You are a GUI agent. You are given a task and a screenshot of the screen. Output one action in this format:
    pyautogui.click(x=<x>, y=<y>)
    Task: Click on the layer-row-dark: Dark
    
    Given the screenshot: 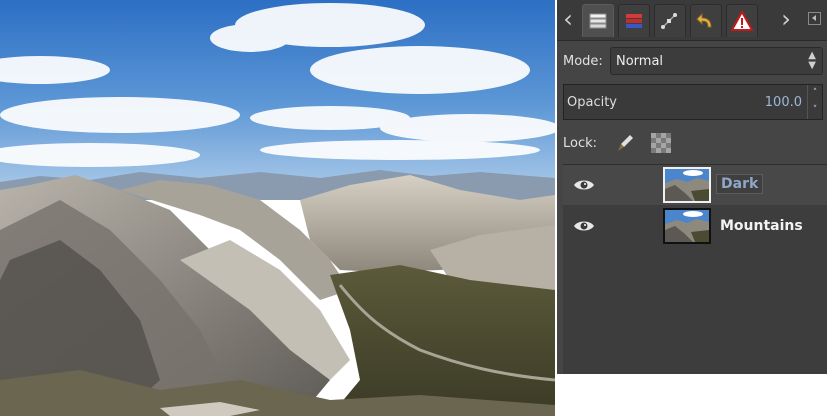 What is the action you would take?
    pyautogui.click(x=695, y=185)
    